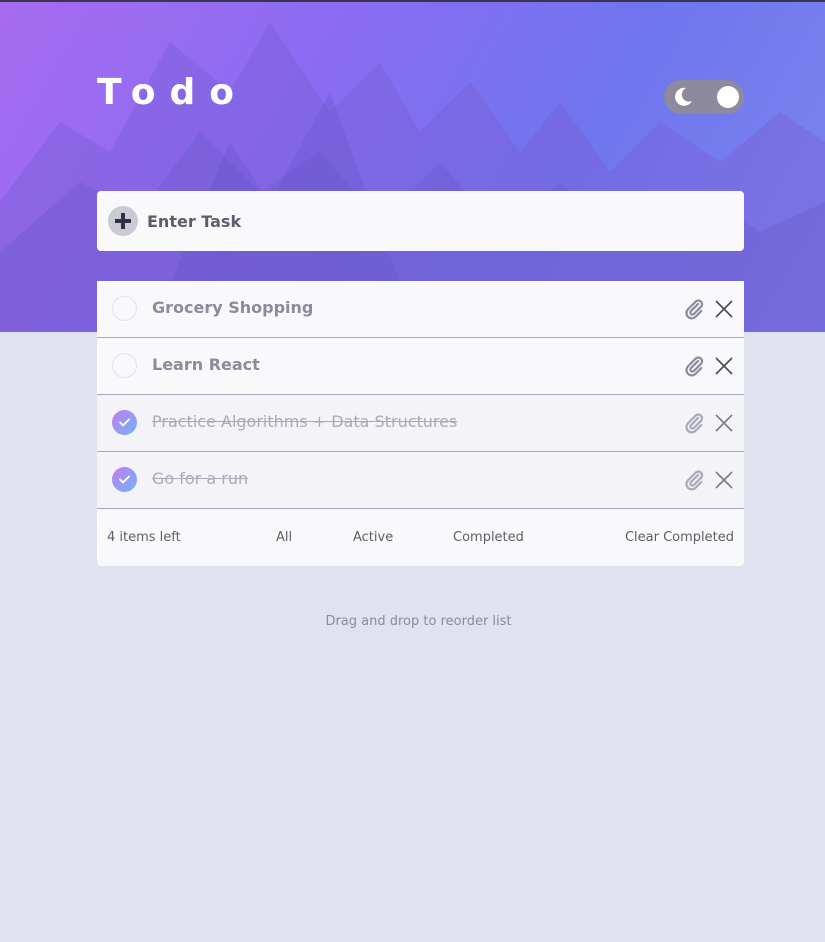 This screenshot has height=942, width=825. What do you see at coordinates (488, 537) in the screenshot?
I see `filter-completed: Completed` at bounding box center [488, 537].